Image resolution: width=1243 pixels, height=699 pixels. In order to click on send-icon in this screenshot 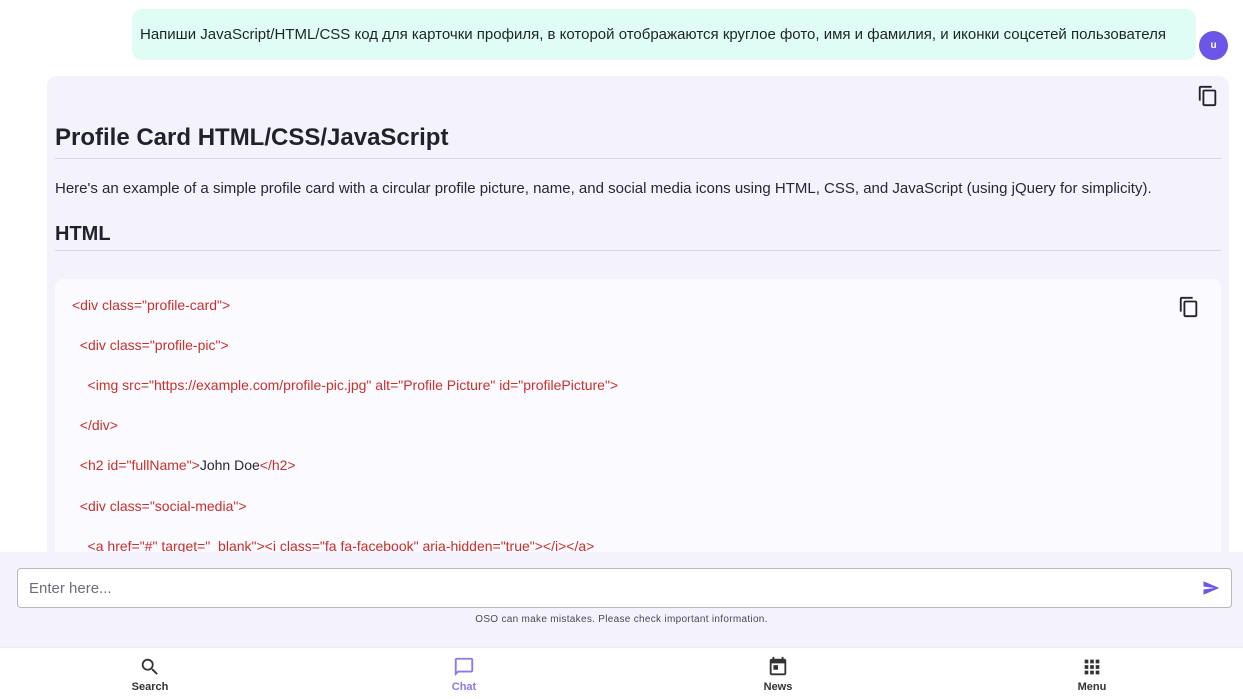, I will do `click(1211, 588)`.